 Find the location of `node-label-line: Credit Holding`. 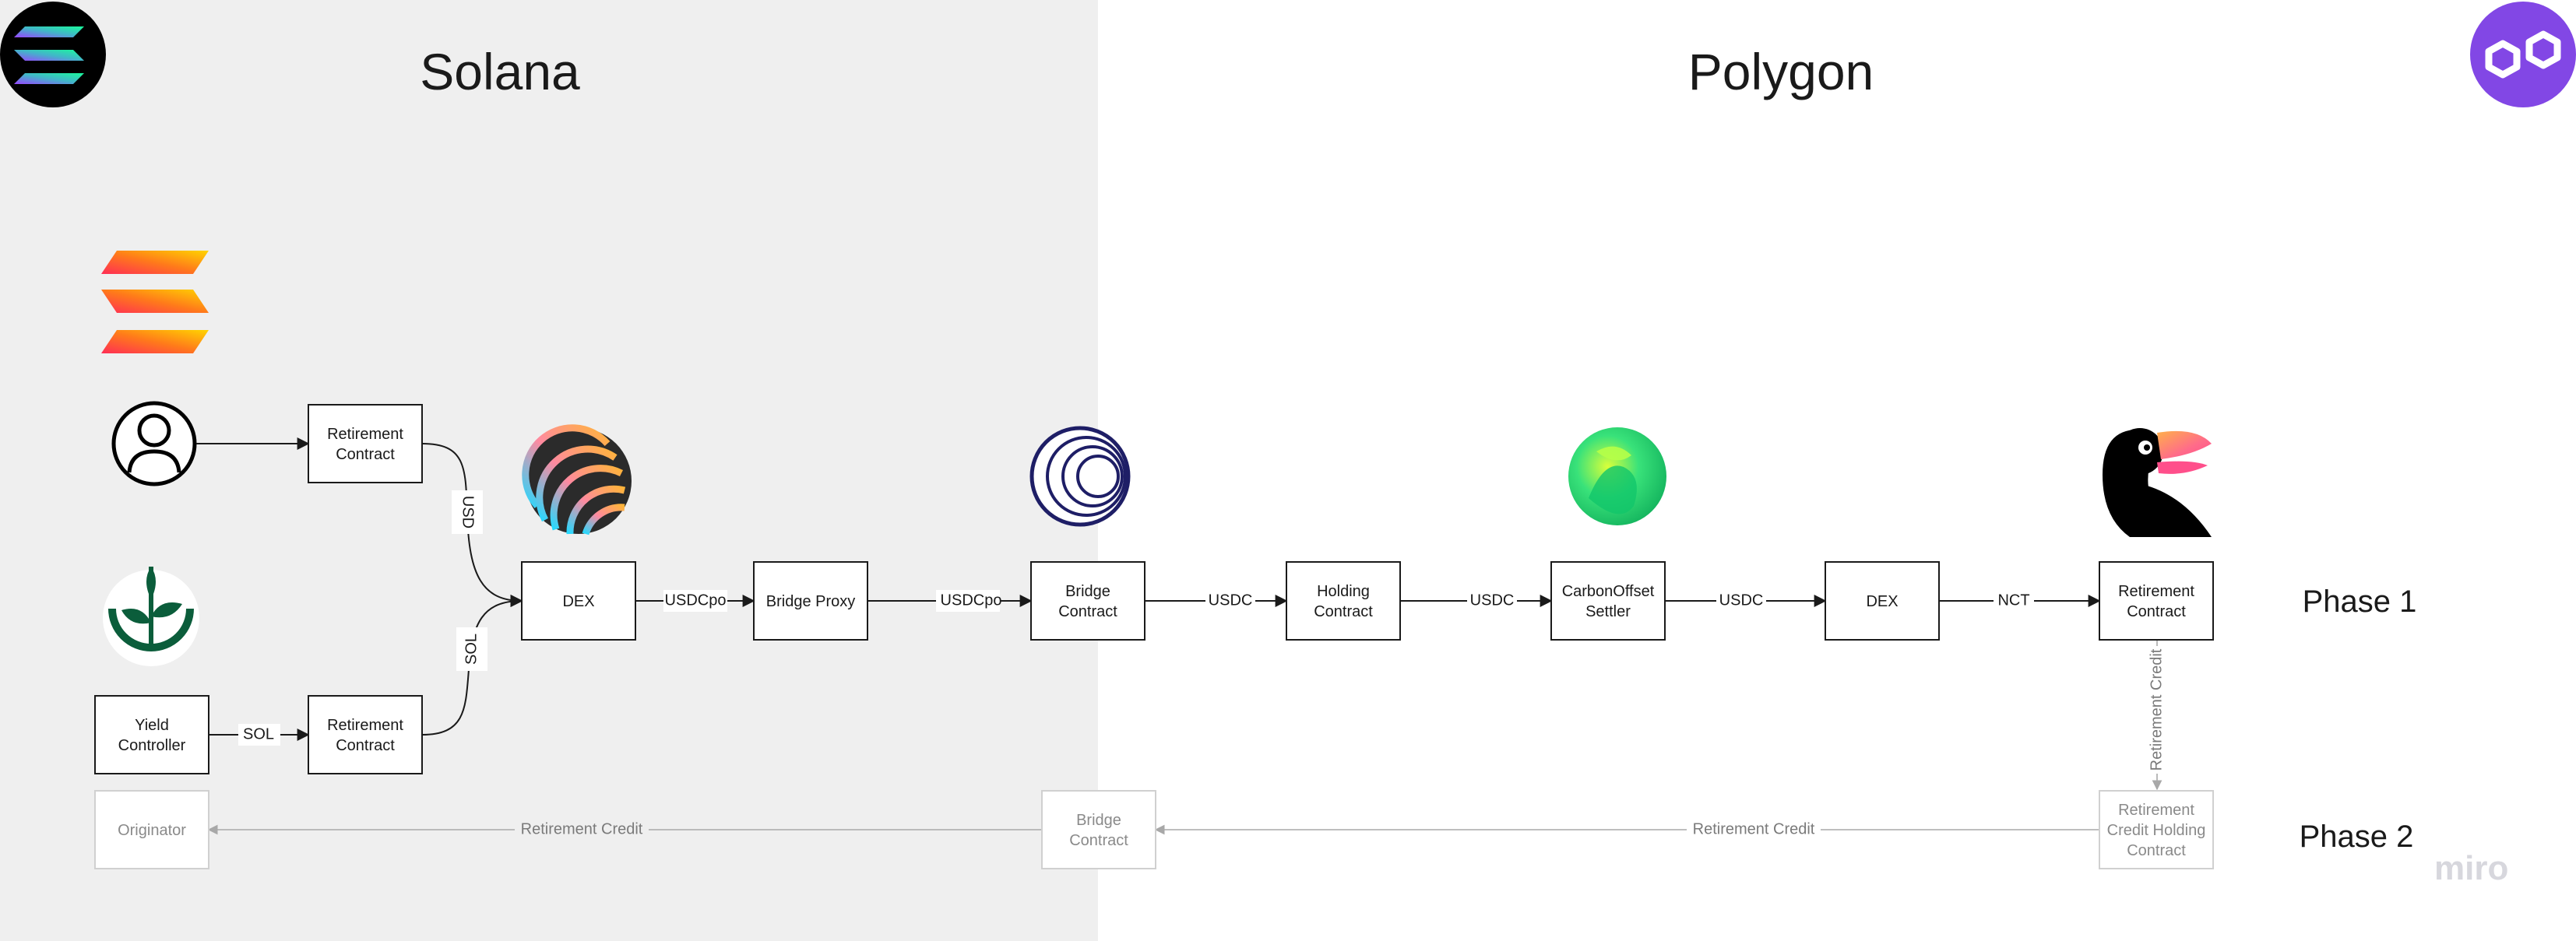

node-label-line: Credit Holding is located at coordinates (2156, 831).